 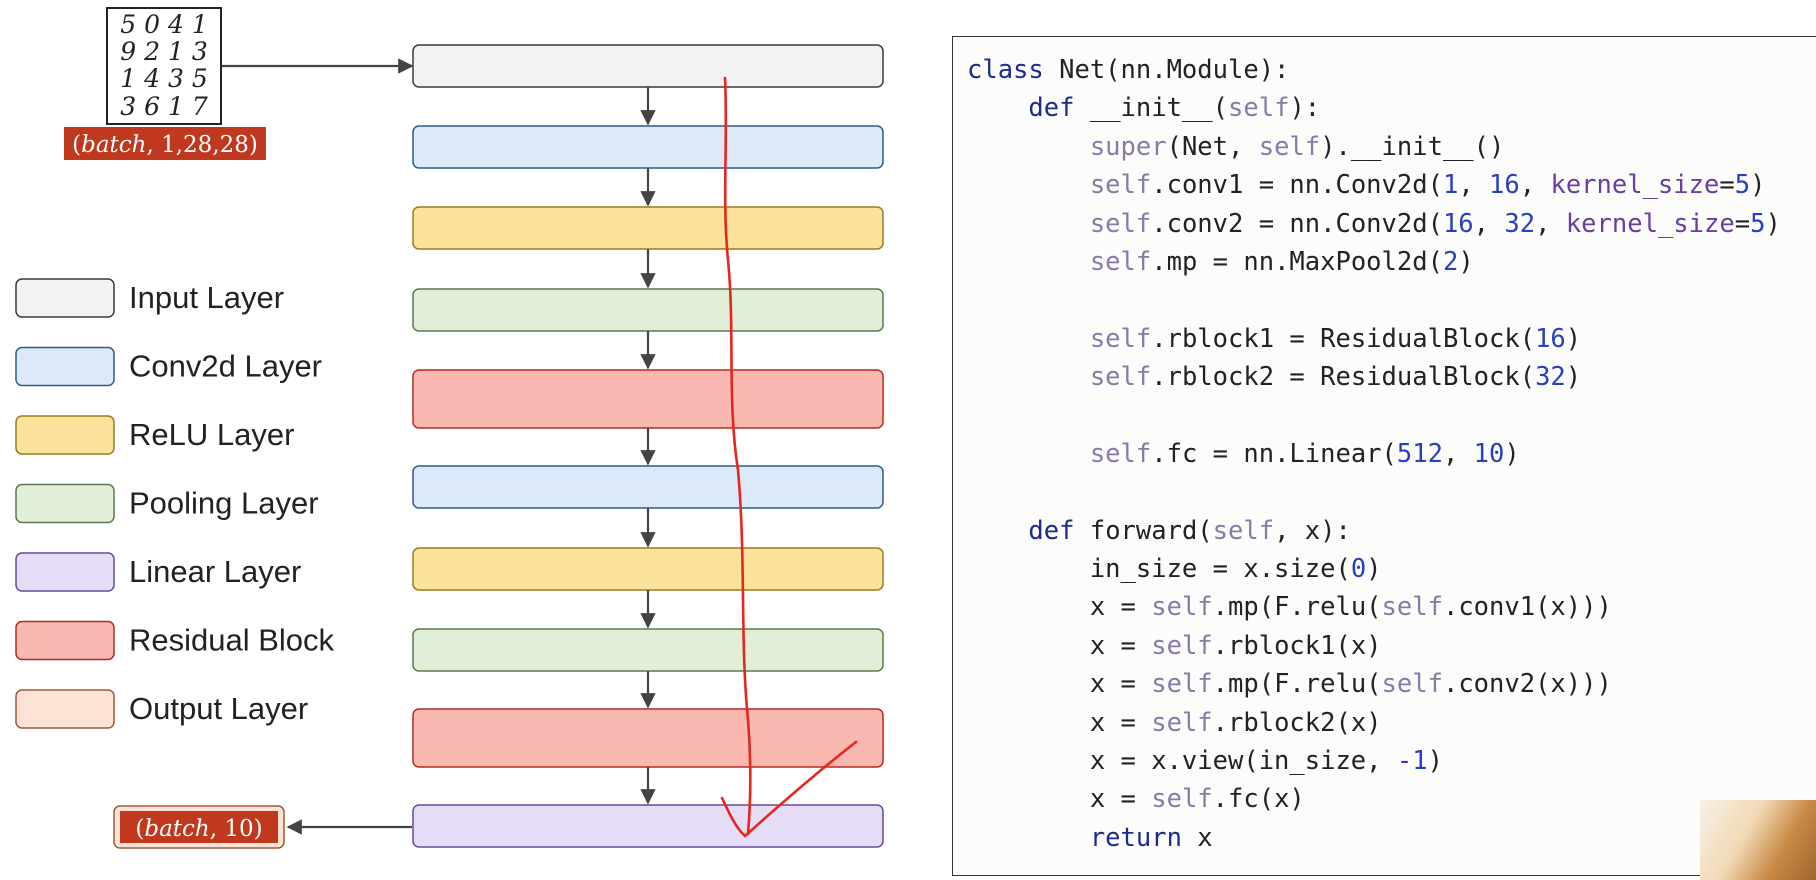 I want to click on code-line: super(Net, self).__init__(), so click(x=1297, y=146).